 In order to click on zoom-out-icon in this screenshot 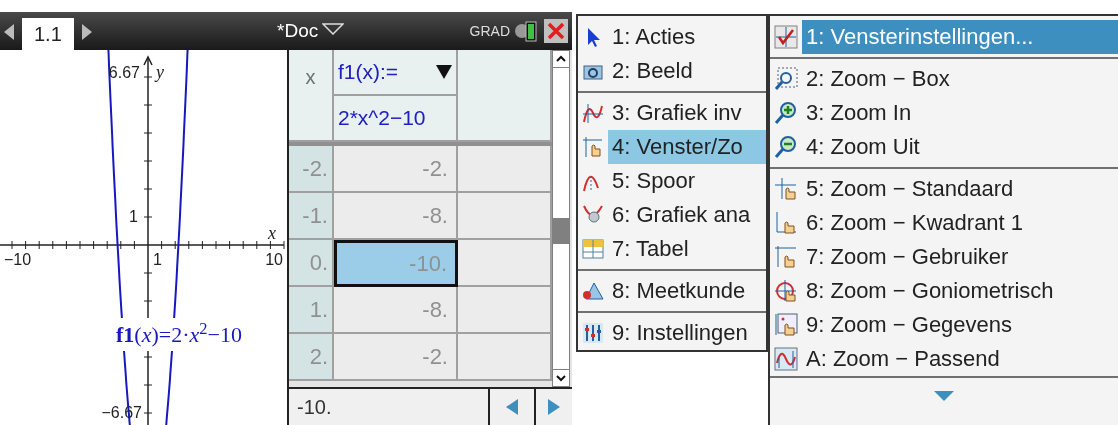, I will do `click(786, 147)`.